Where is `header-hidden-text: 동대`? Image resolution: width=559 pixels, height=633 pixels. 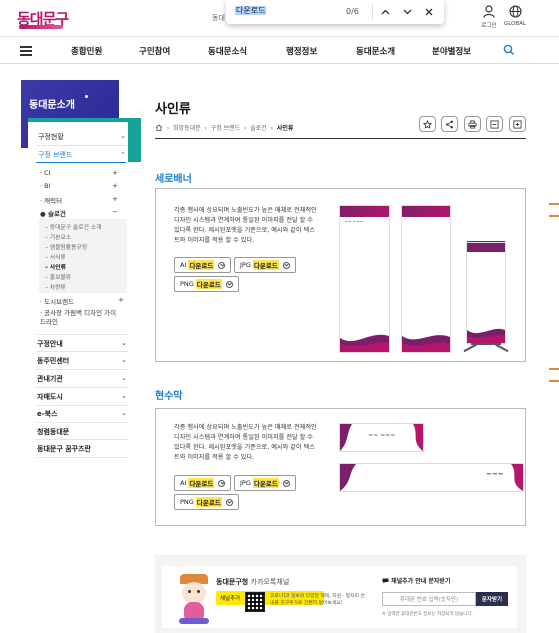
header-hidden-text: 동대 is located at coordinates (218, 18).